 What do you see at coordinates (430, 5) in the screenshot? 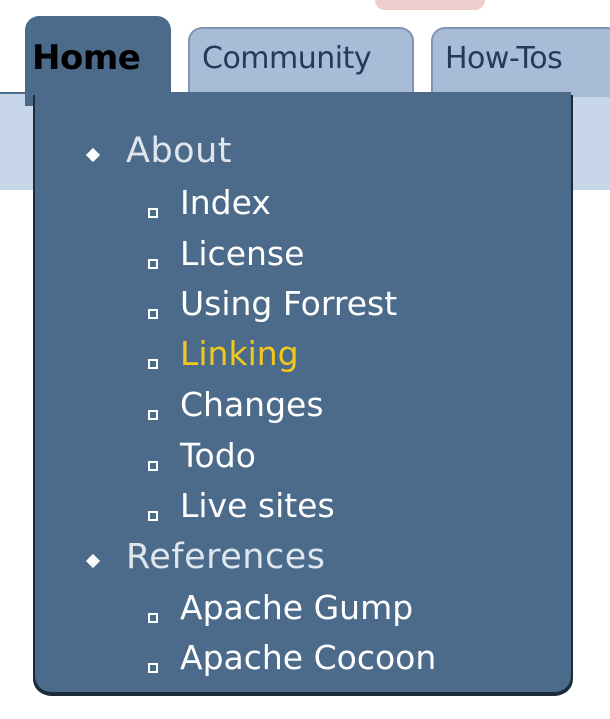
I see `header-decoration` at bounding box center [430, 5].